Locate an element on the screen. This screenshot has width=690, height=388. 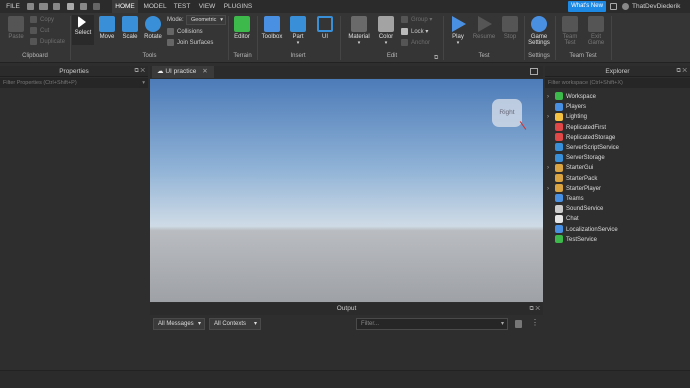
stop-button: Stop is located at coordinates (510, 28).